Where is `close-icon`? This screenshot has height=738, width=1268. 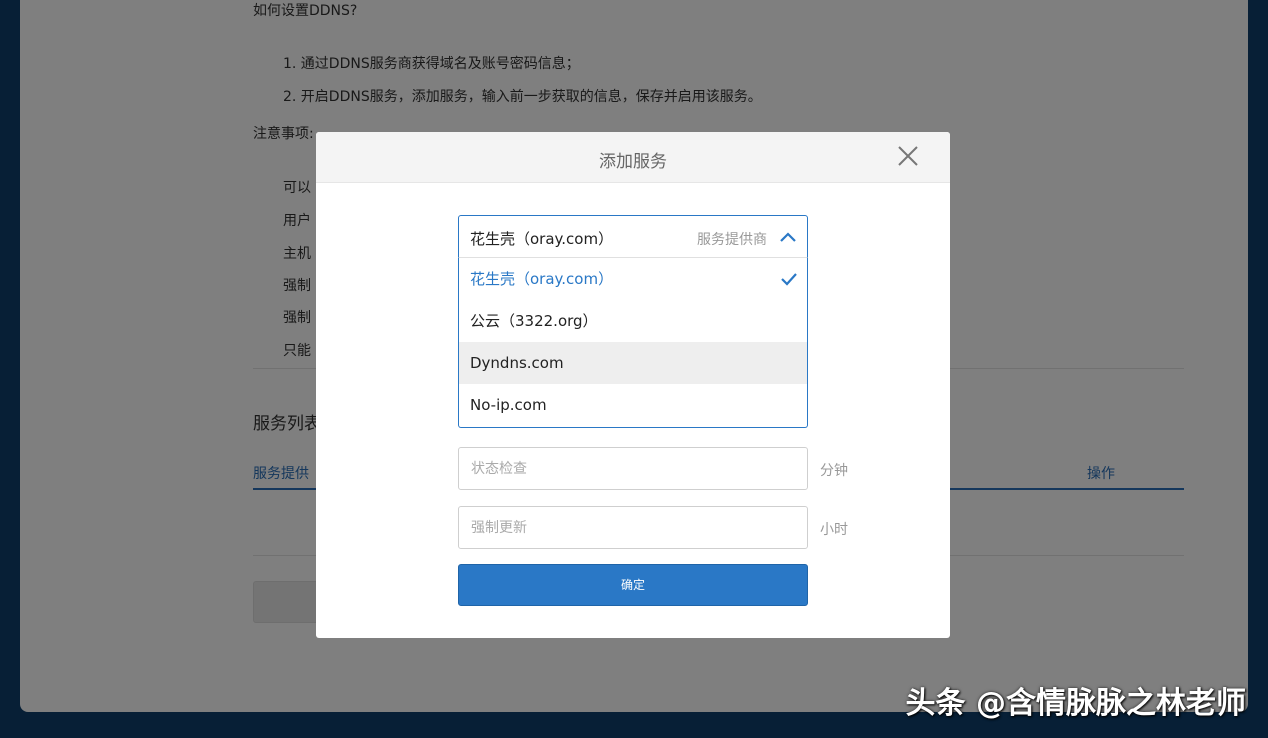
close-icon is located at coordinates (908, 156).